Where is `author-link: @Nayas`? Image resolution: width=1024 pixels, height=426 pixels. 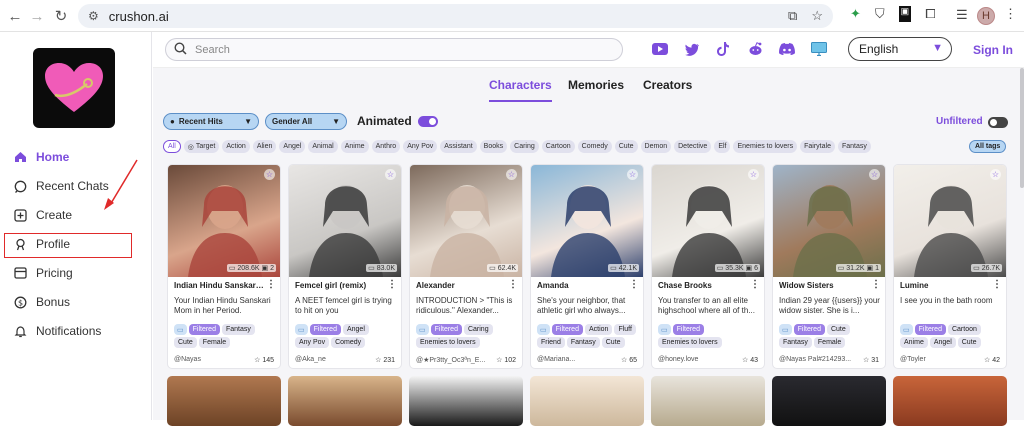 author-link: @Nayas is located at coordinates (187, 359).